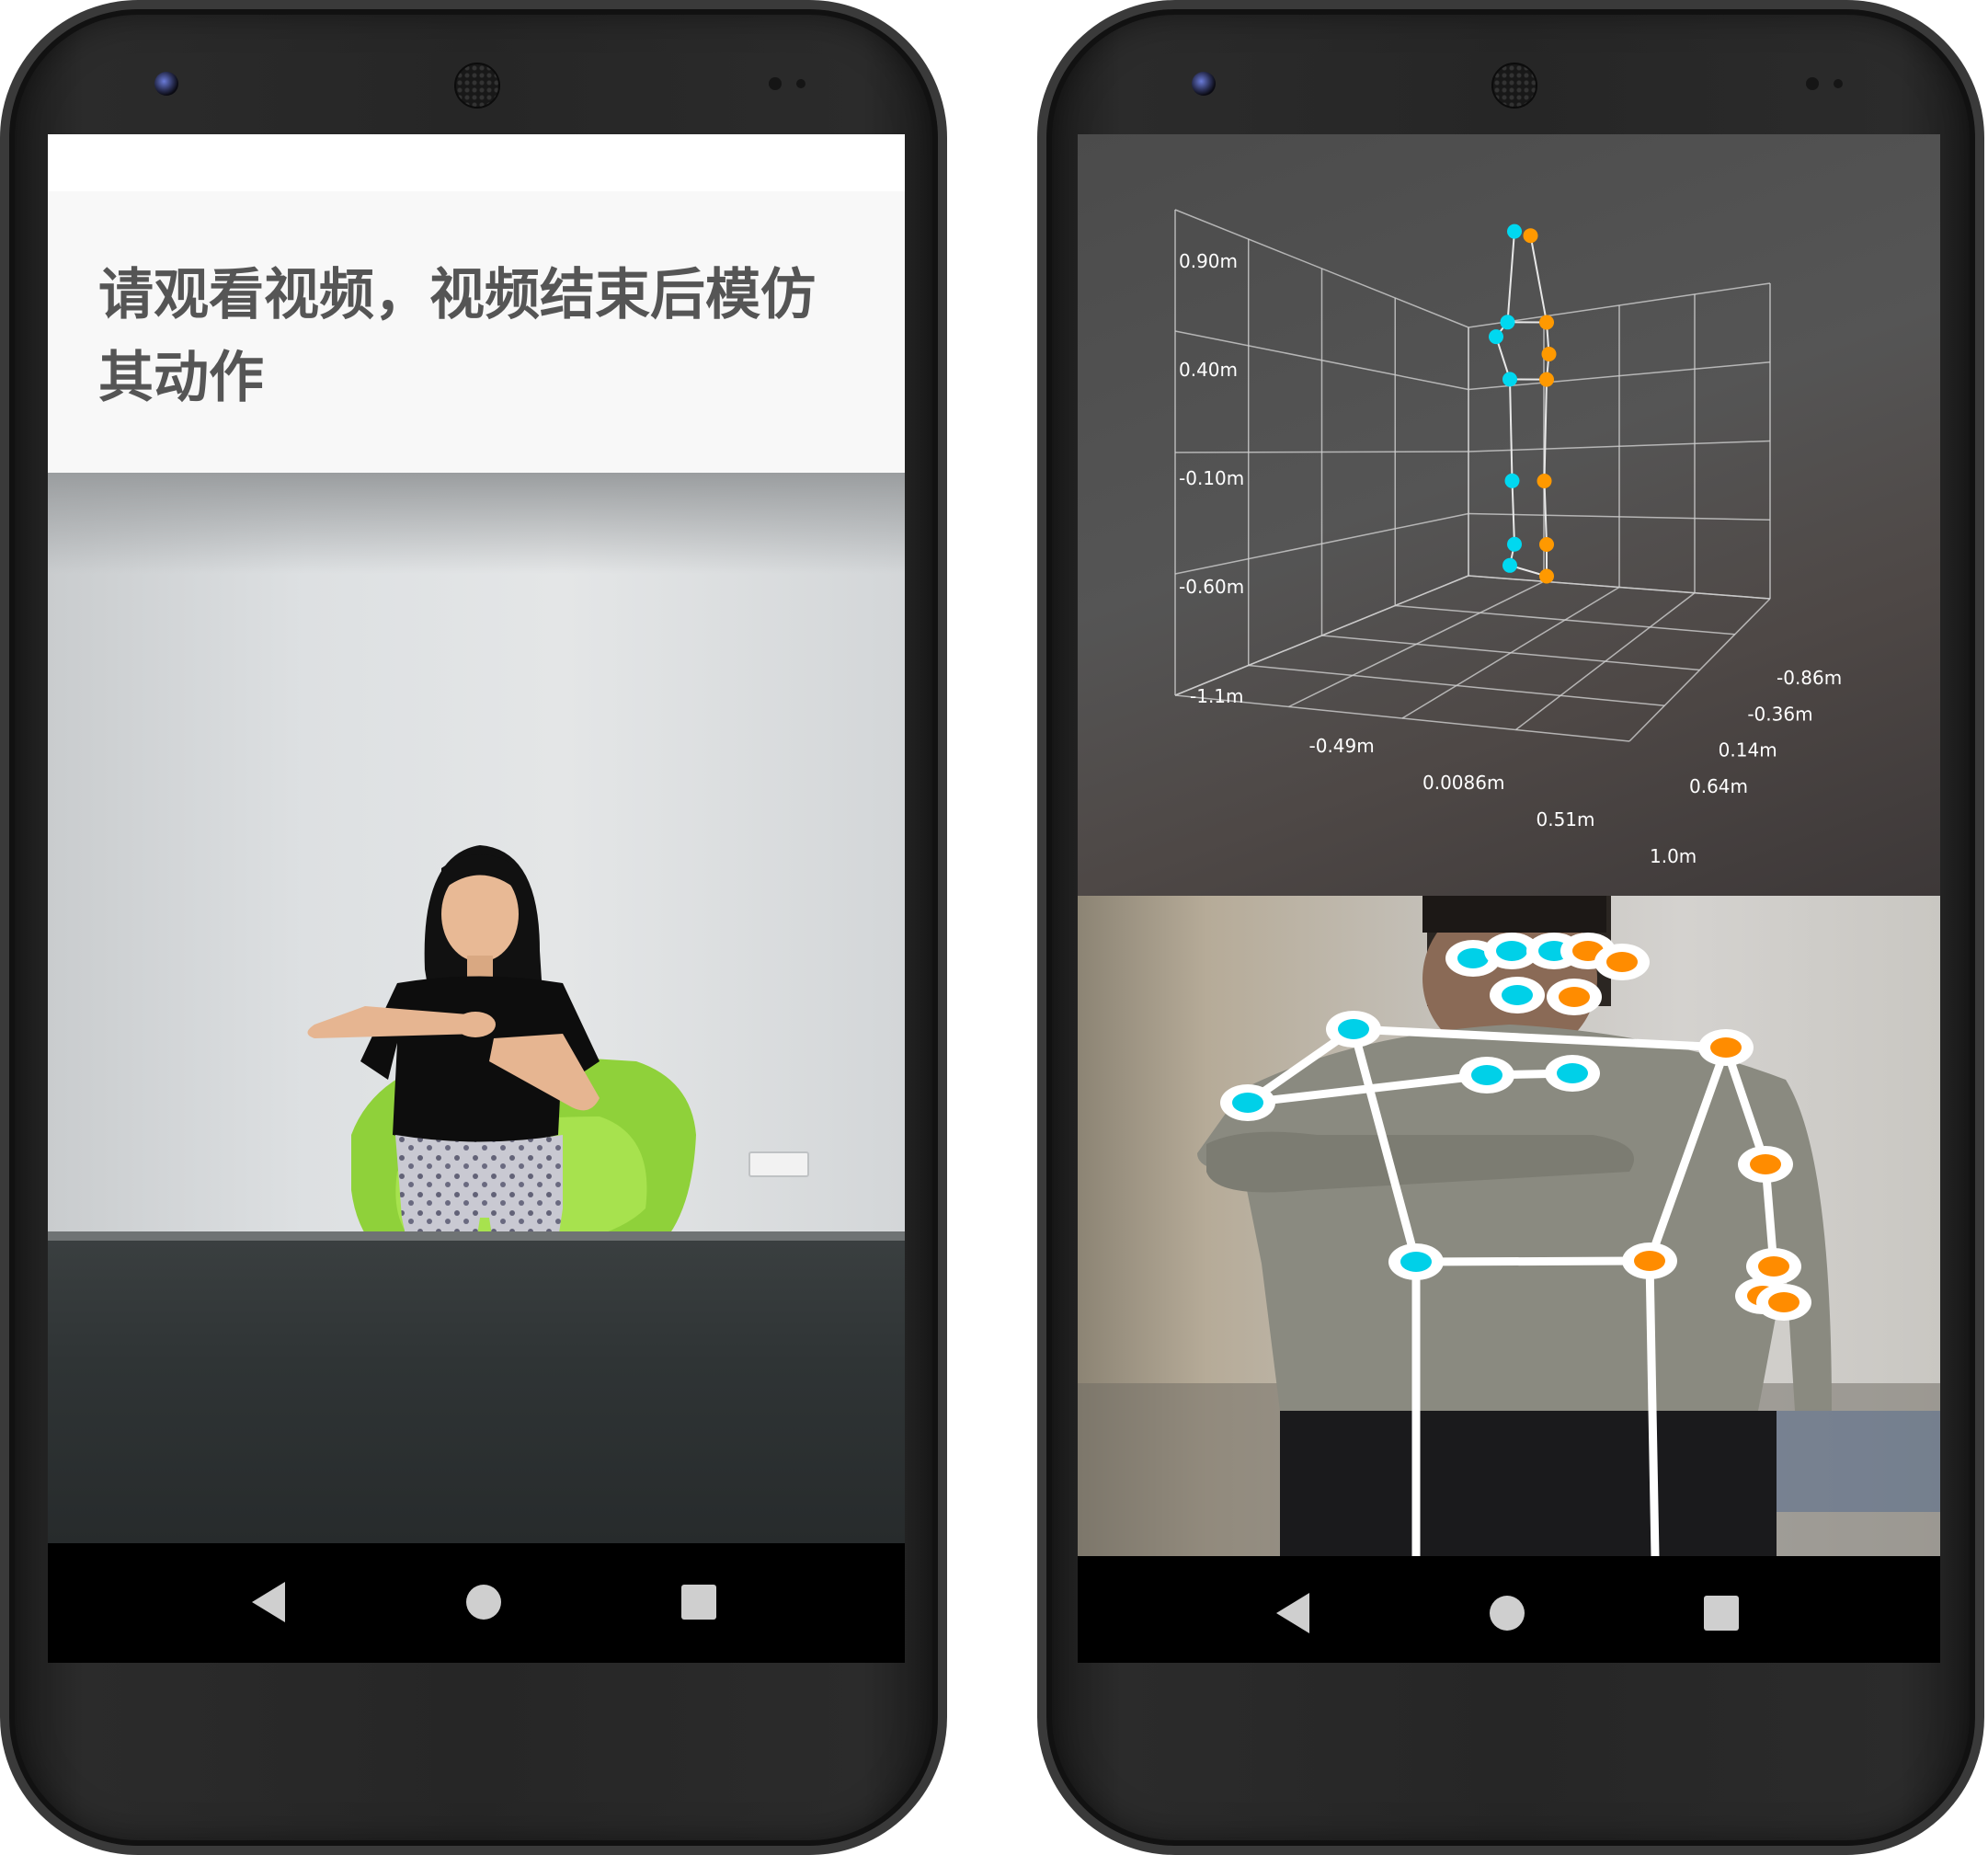 This screenshot has width=1988, height=1855. Describe the element at coordinates (457, 336) in the screenshot. I see `instruction-text: 请观看视频，视频结束后模仿其动作` at that location.